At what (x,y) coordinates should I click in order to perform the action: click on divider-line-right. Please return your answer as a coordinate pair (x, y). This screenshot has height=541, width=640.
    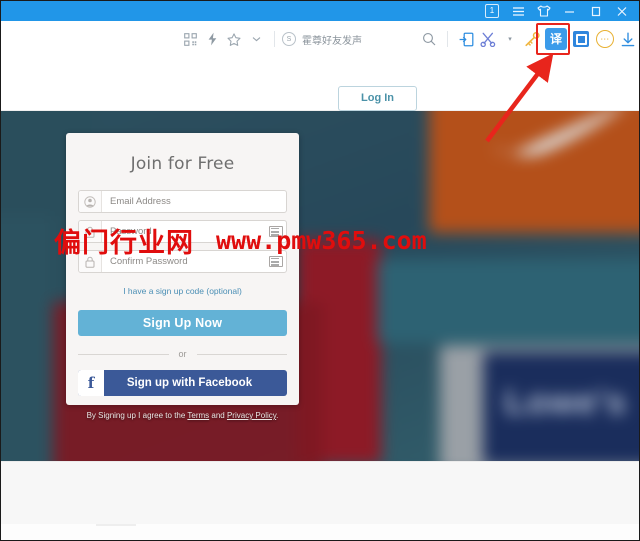
    Looking at the image, I should click on (242, 354).